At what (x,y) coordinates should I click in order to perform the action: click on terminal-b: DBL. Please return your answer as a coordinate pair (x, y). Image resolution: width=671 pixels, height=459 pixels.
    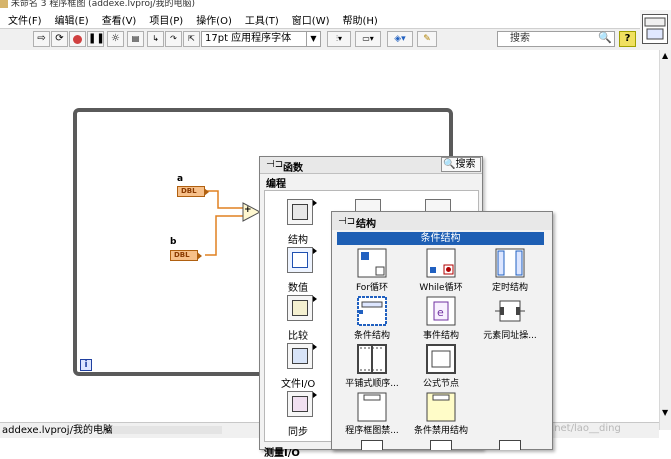
    Looking at the image, I should click on (186, 255).